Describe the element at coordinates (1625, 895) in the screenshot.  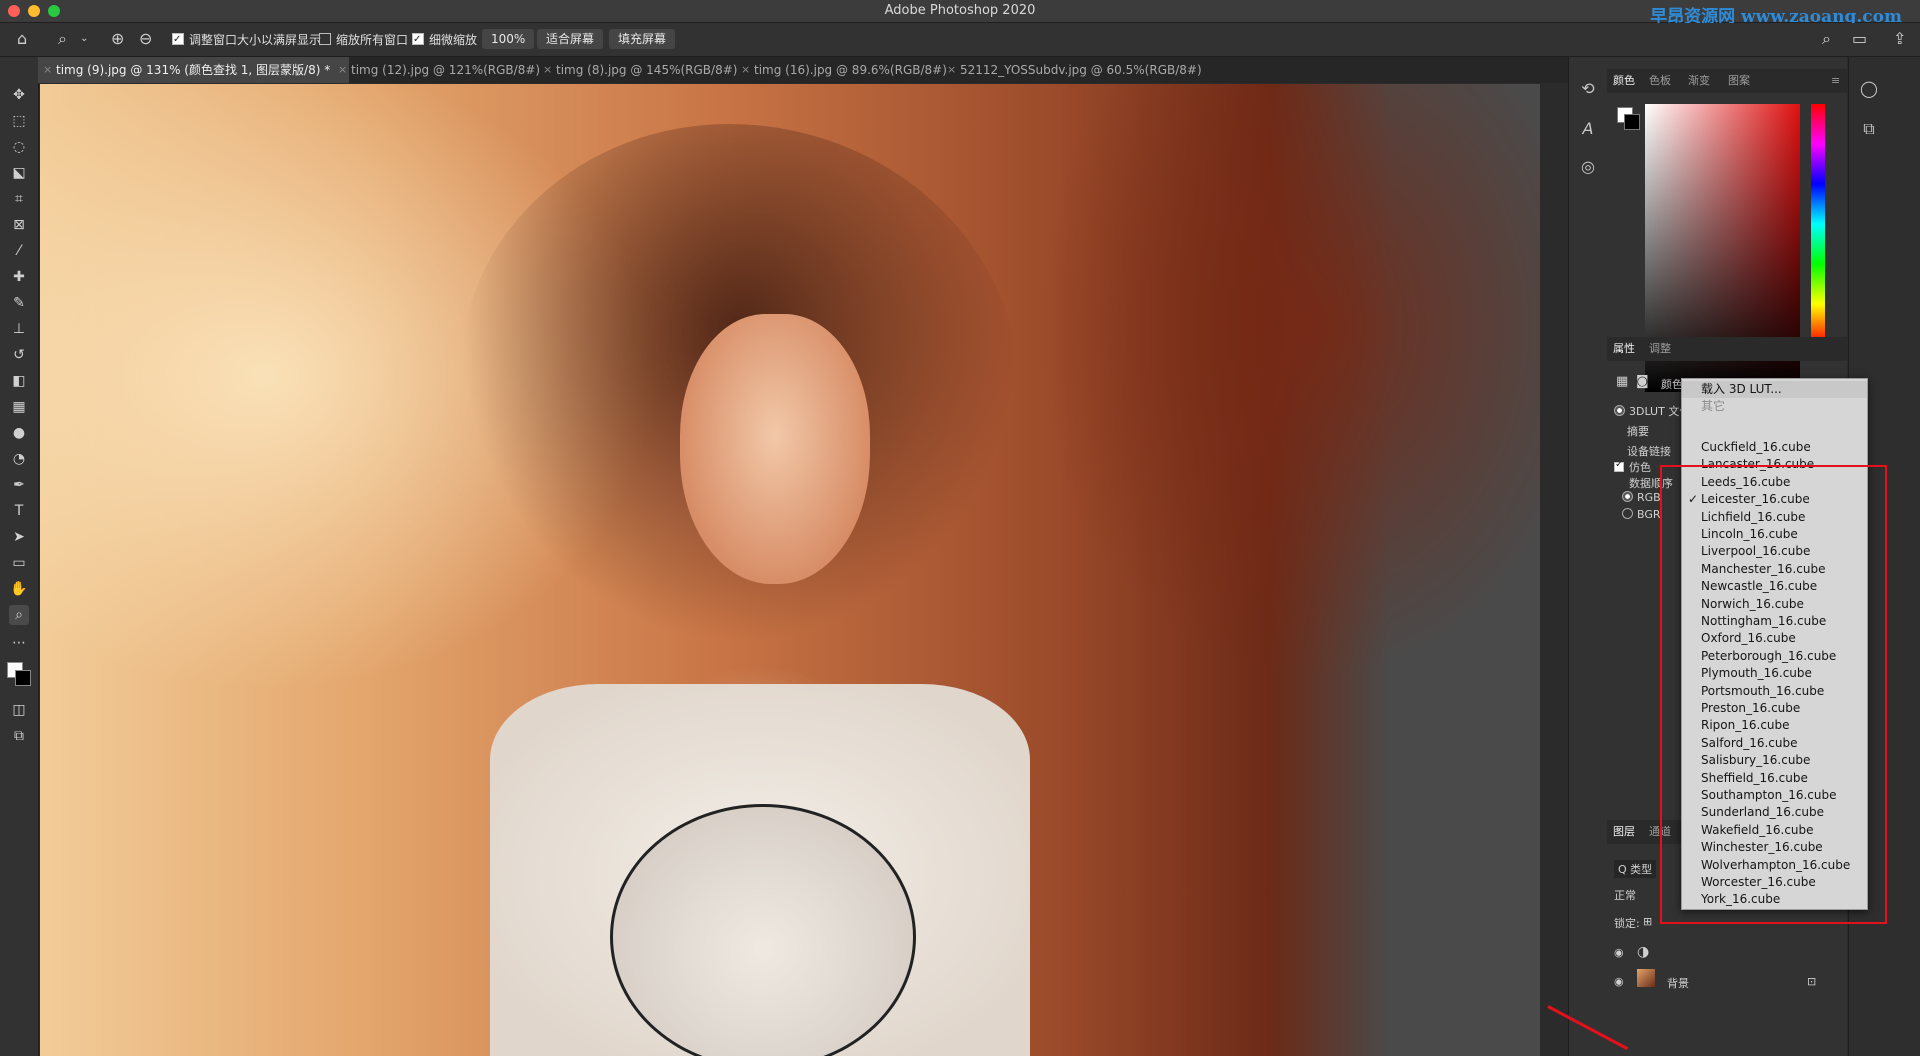
I see `blend-mode-select: 正常` at that location.